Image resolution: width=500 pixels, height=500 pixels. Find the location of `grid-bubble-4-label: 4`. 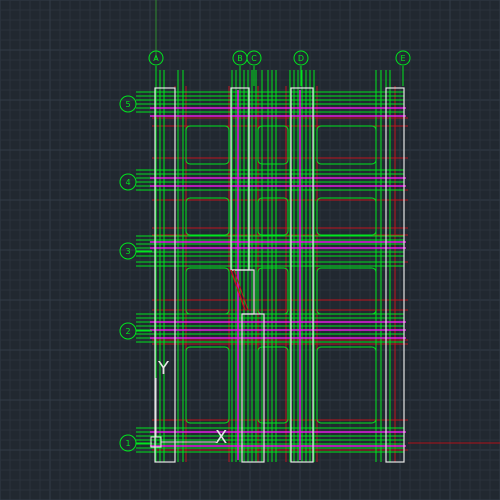

grid-bubble-4-label: 4 is located at coordinates (127, 182).